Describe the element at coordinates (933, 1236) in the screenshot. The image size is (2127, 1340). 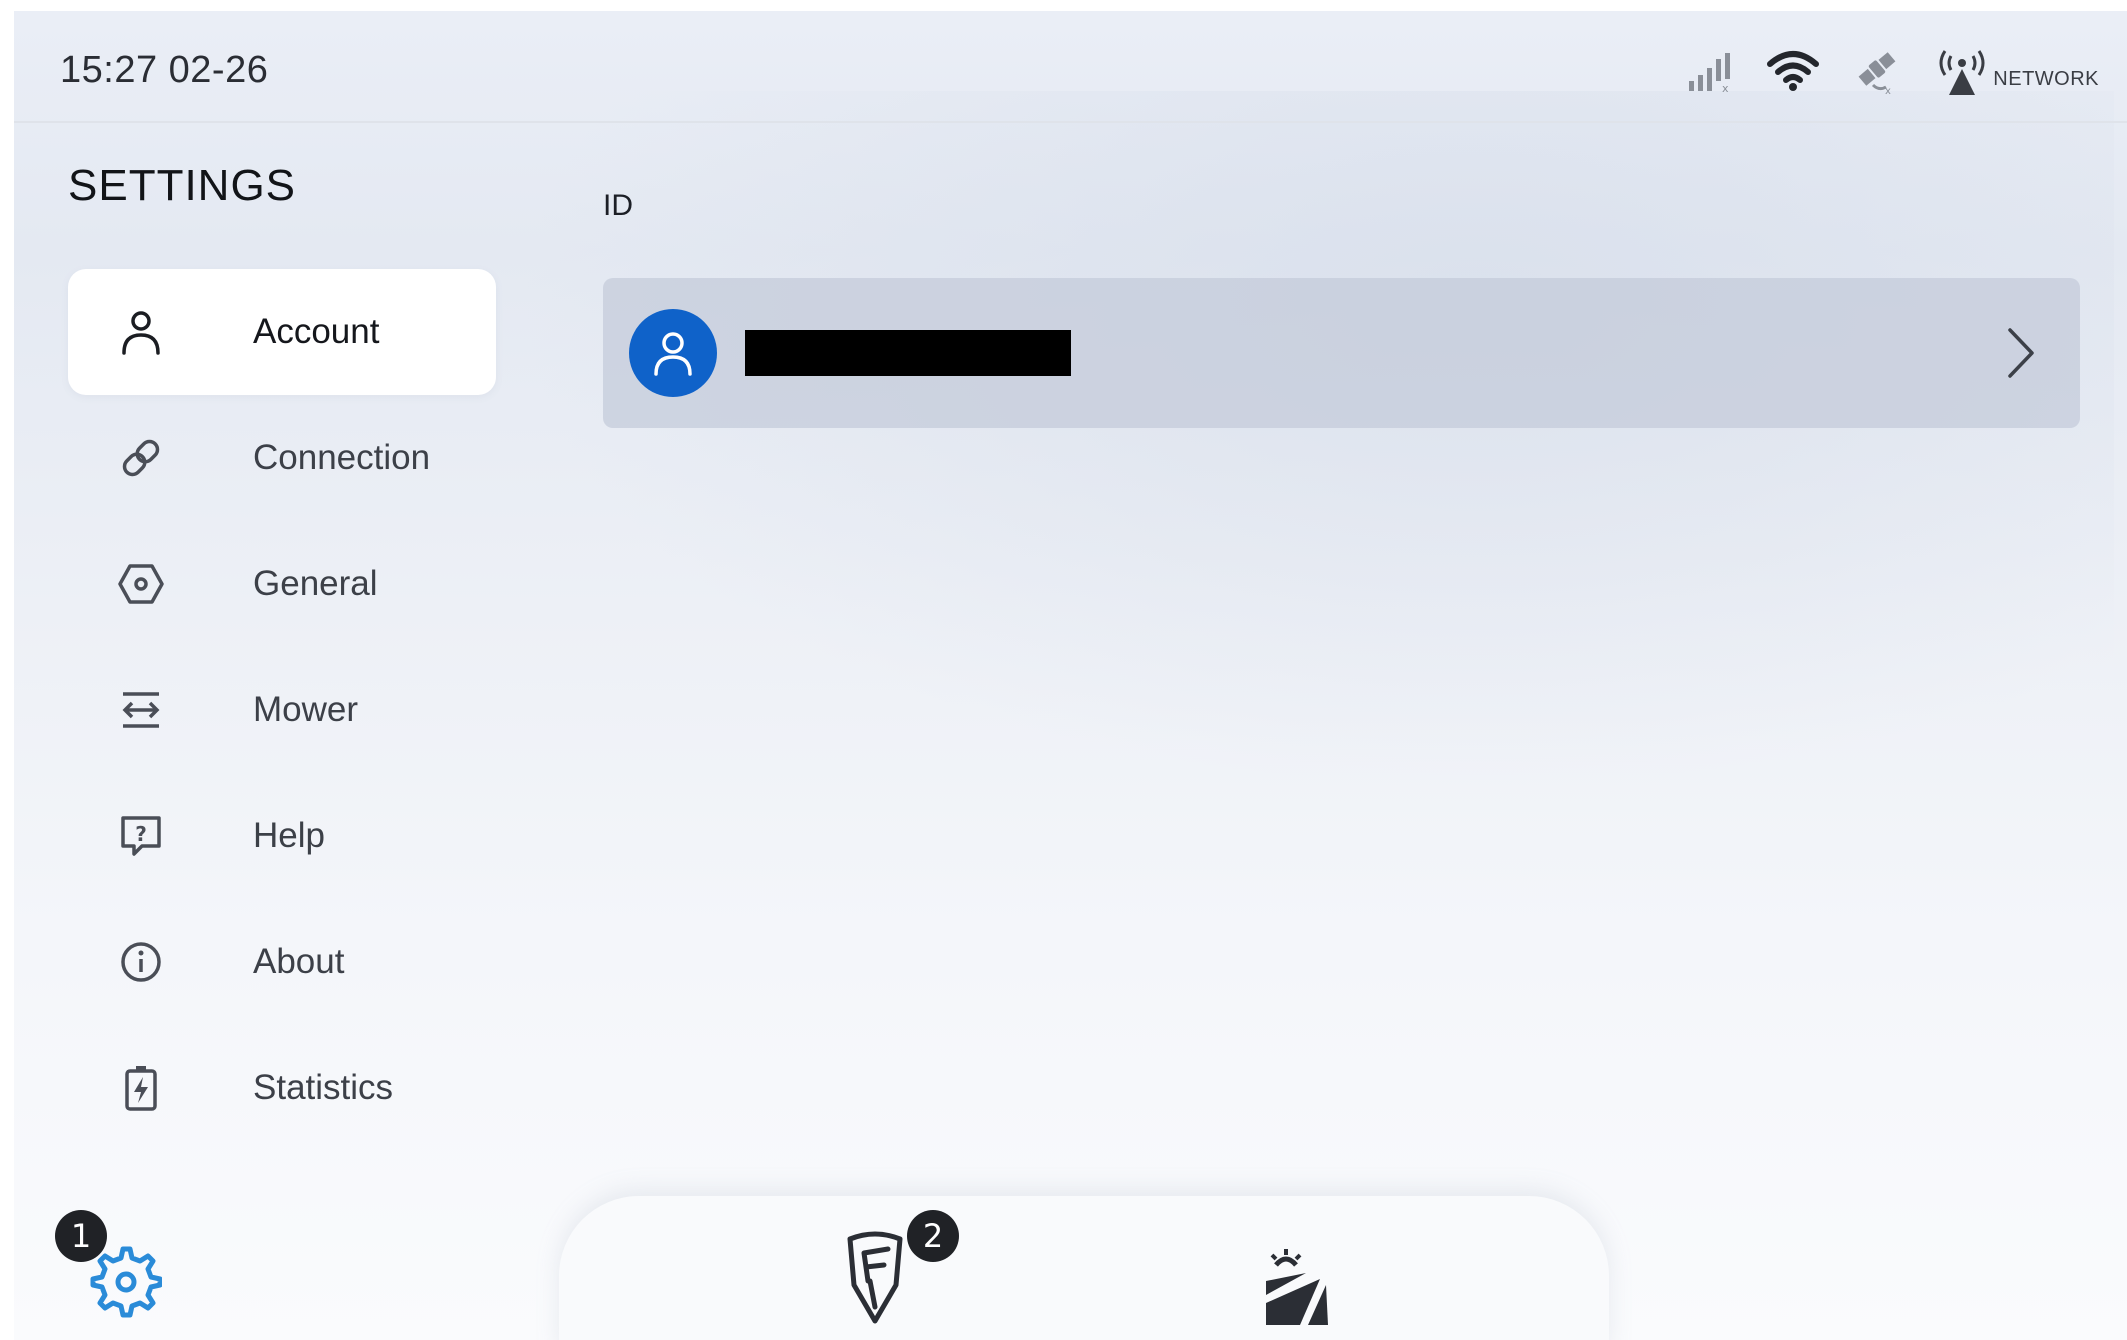
I see `annotation-badge-2: 2` at that location.